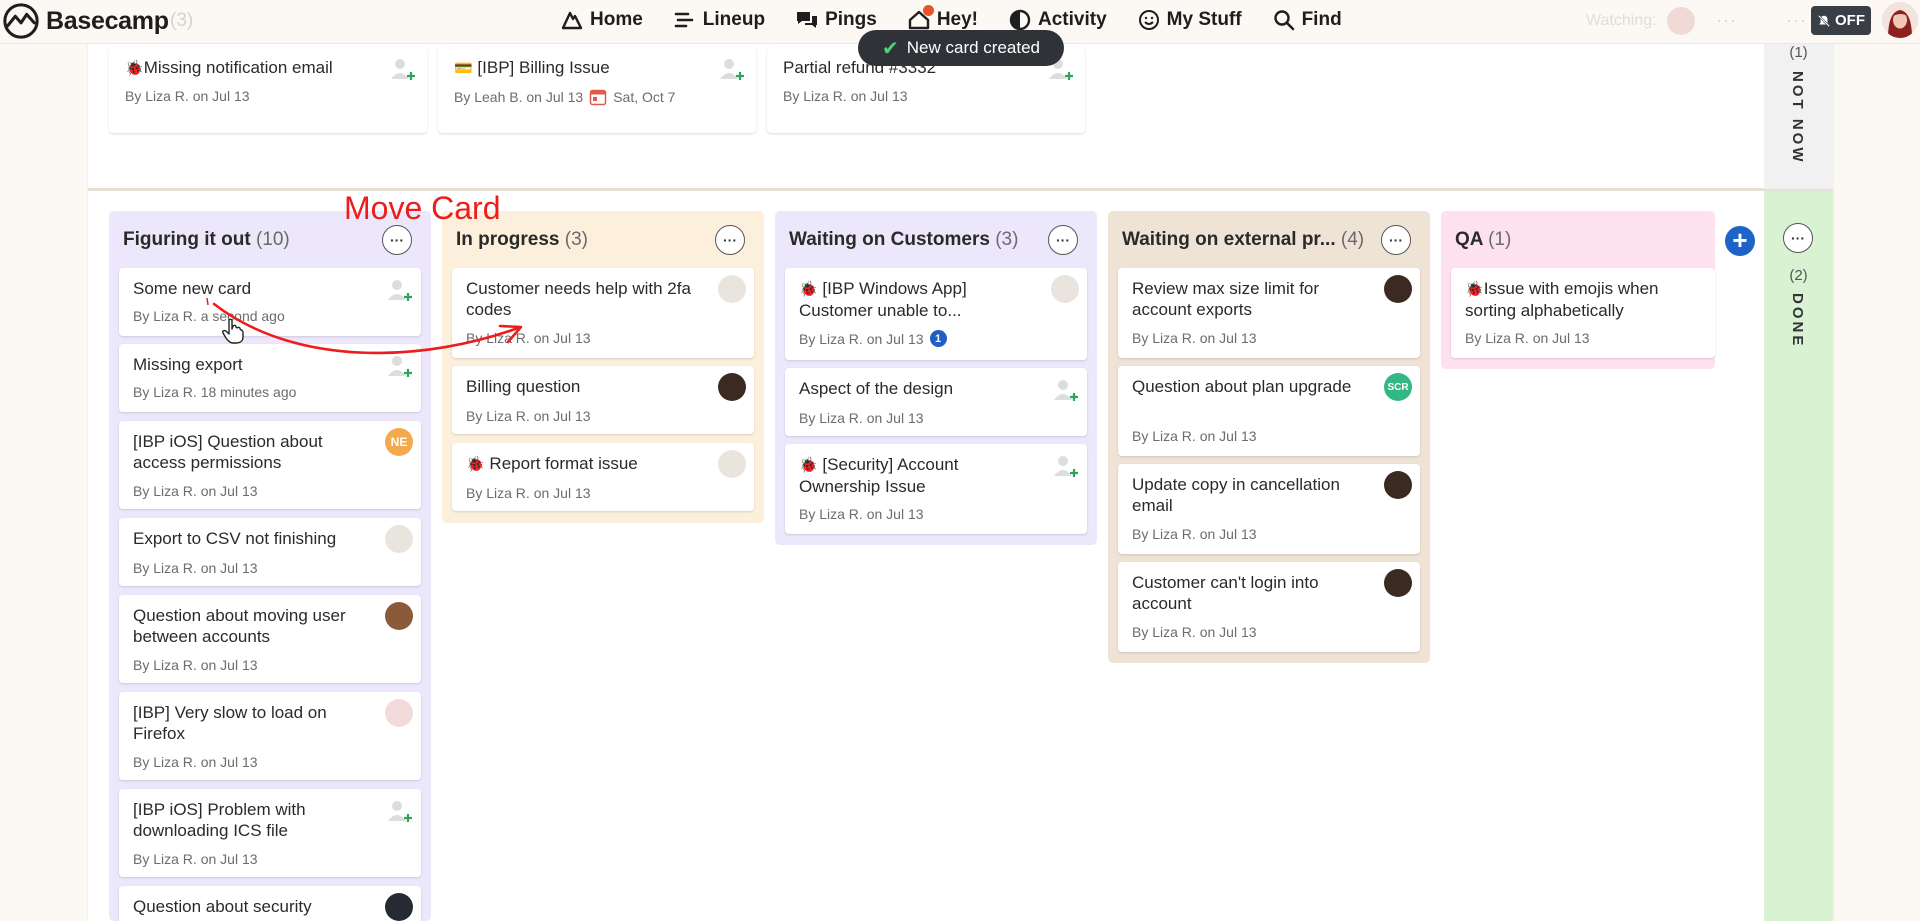 This screenshot has height=921, width=1920. Describe the element at coordinates (1469, 239) in the screenshot. I see `column-name: QA` at that location.